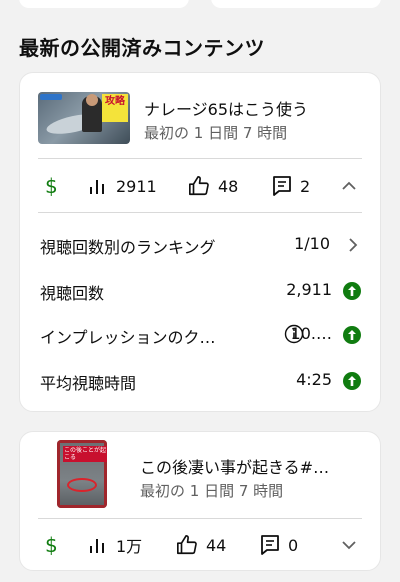 Image resolution: width=400 pixels, height=582 pixels. I want to click on metric-label: 視聴回数, so click(72, 293).